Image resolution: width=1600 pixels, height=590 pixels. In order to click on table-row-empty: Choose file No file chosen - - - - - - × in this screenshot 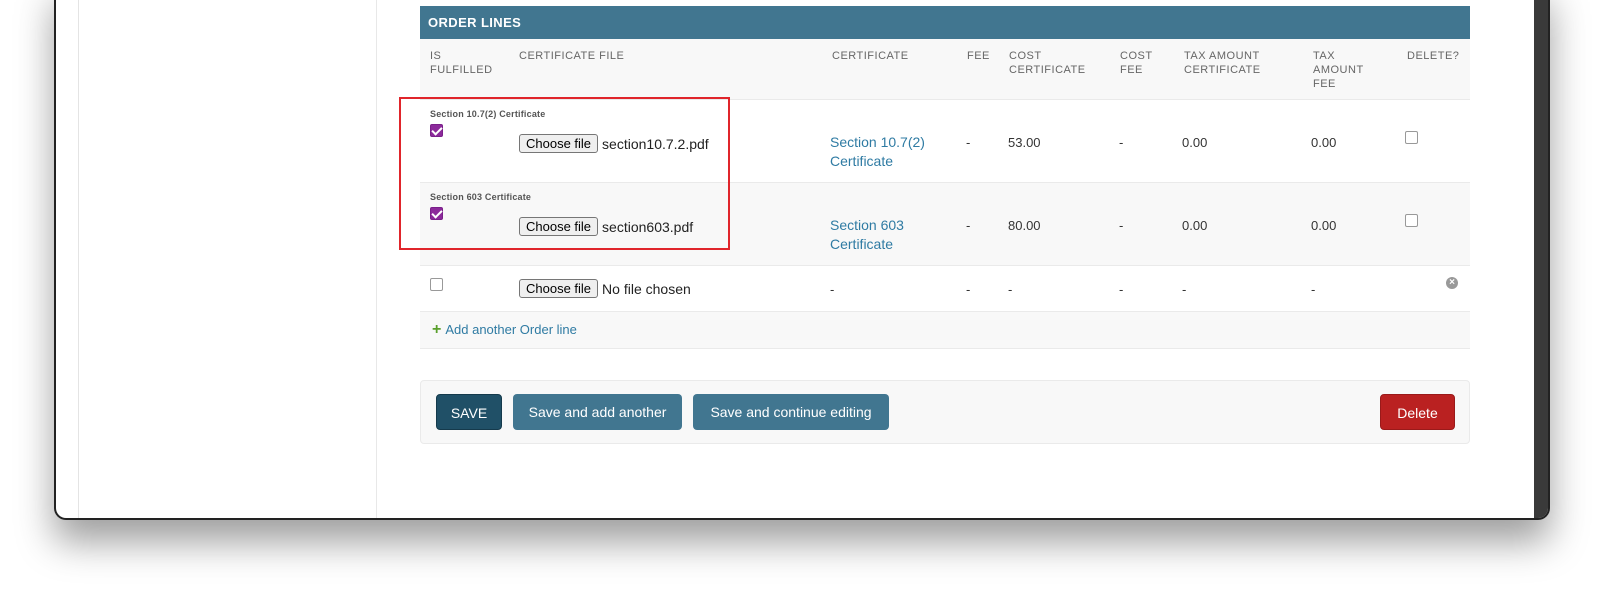, I will do `click(945, 288)`.